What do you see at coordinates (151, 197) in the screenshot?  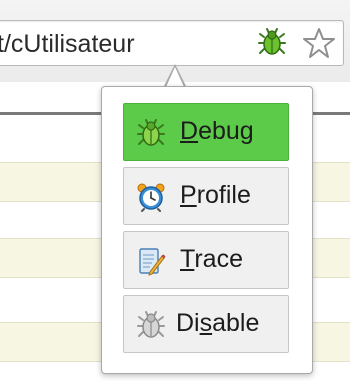 I see `alarm-clock-icon` at bounding box center [151, 197].